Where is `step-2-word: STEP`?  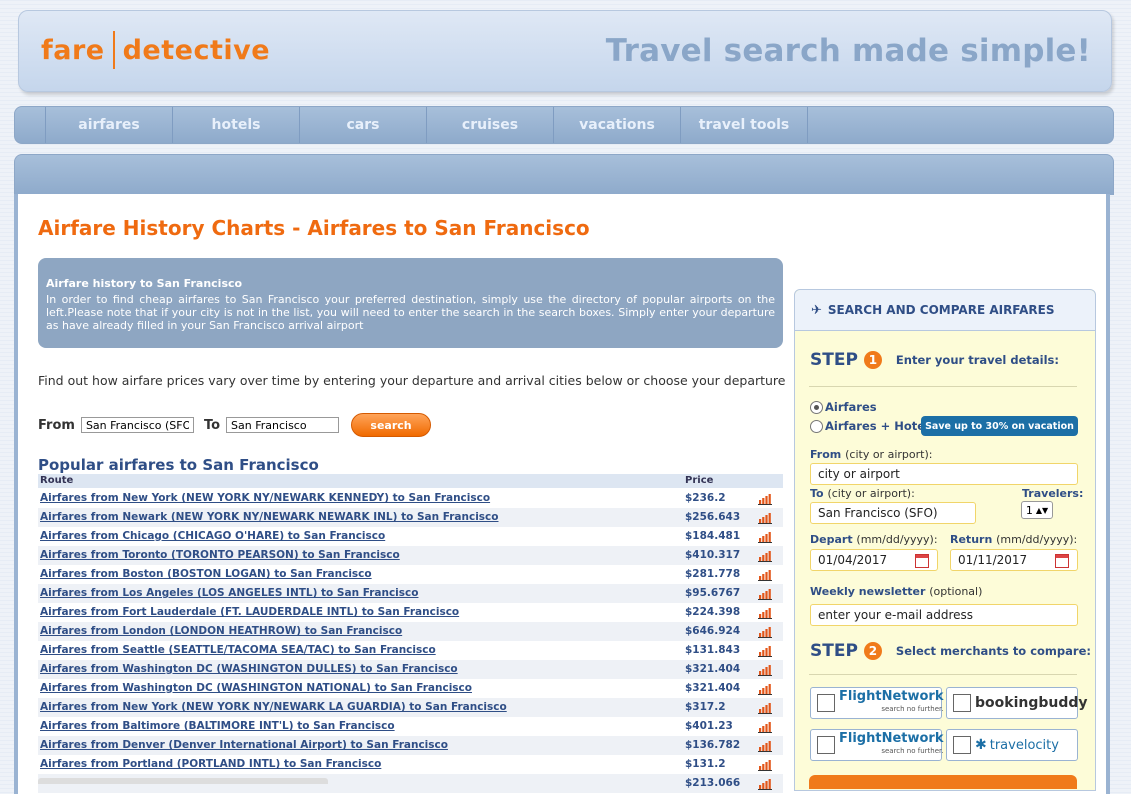 step-2-word: STEP is located at coordinates (834, 651).